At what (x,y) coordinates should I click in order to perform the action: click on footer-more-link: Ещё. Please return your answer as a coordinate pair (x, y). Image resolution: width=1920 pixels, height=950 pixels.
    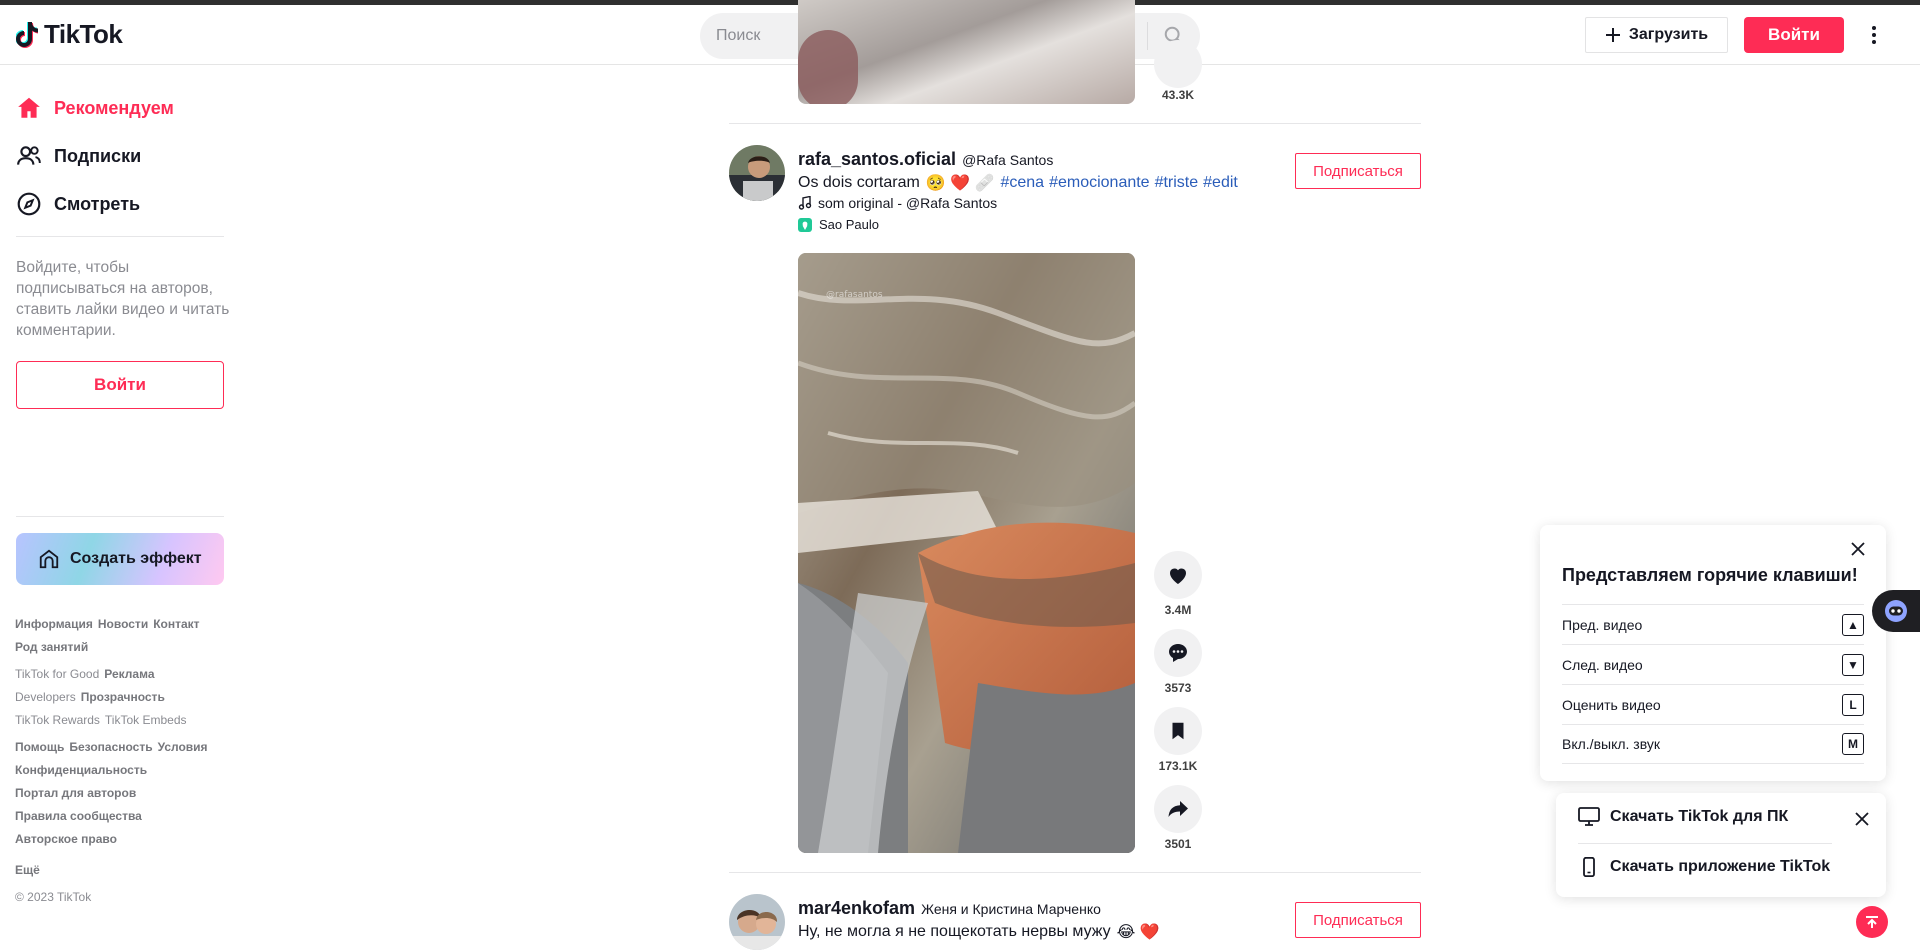
    Looking at the image, I should click on (27, 870).